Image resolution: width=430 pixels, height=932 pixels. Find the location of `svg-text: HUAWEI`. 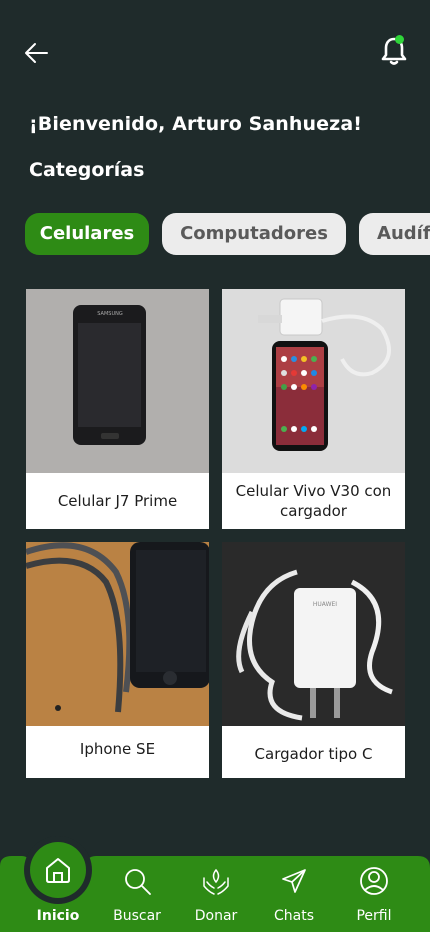

svg-text: HUAWEI is located at coordinates (325, 604).